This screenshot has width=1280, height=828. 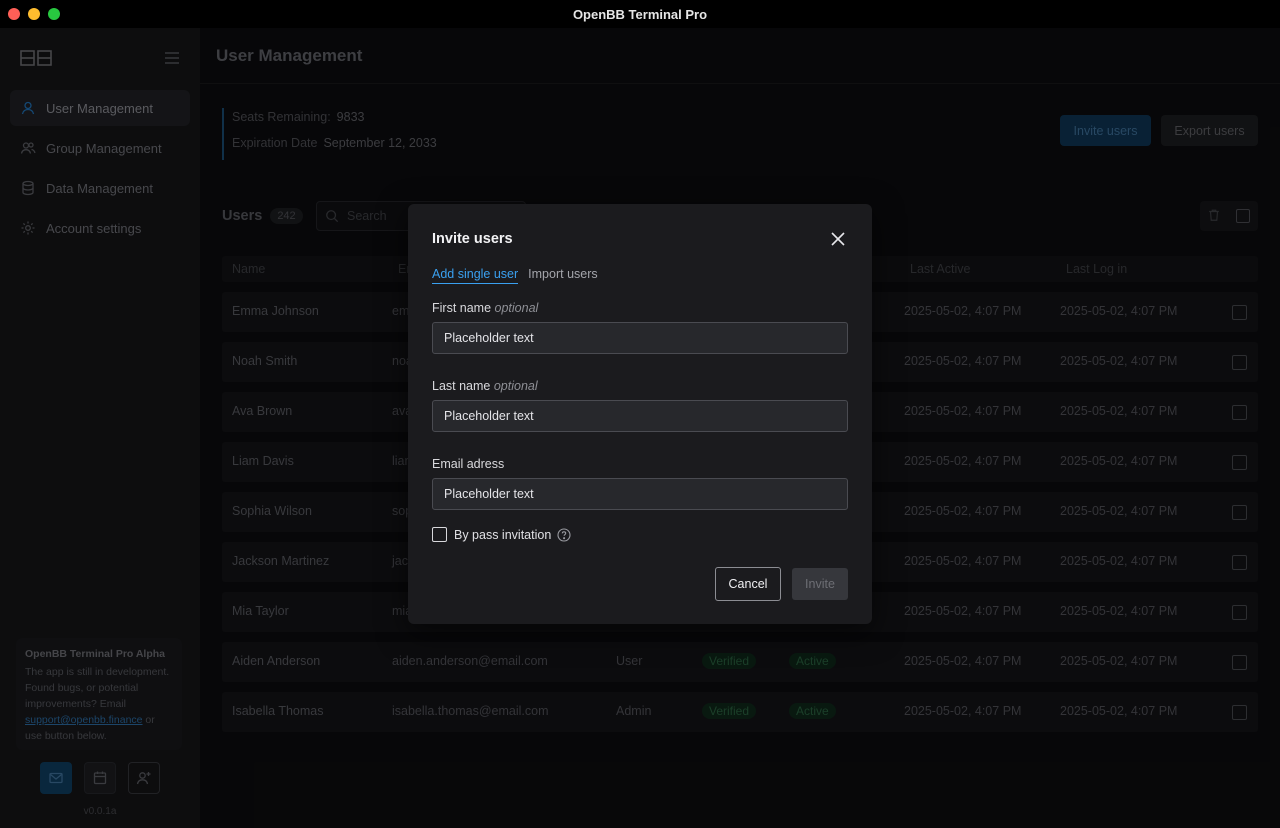 I want to click on email-label: Email adress, so click(x=468, y=464).